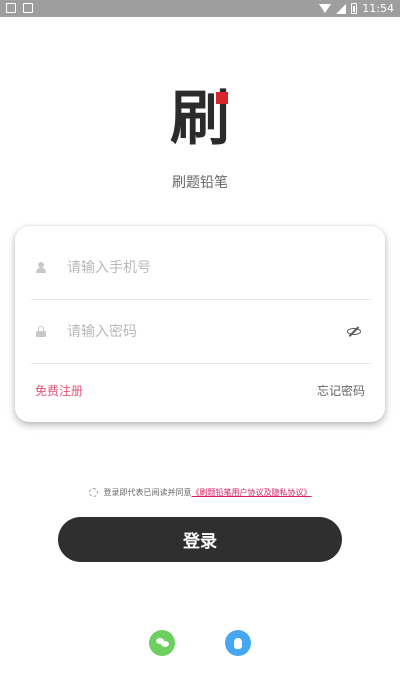 The height and width of the screenshot is (690, 400). What do you see at coordinates (201, 120) in the screenshot?
I see `app-logo: 刷` at bounding box center [201, 120].